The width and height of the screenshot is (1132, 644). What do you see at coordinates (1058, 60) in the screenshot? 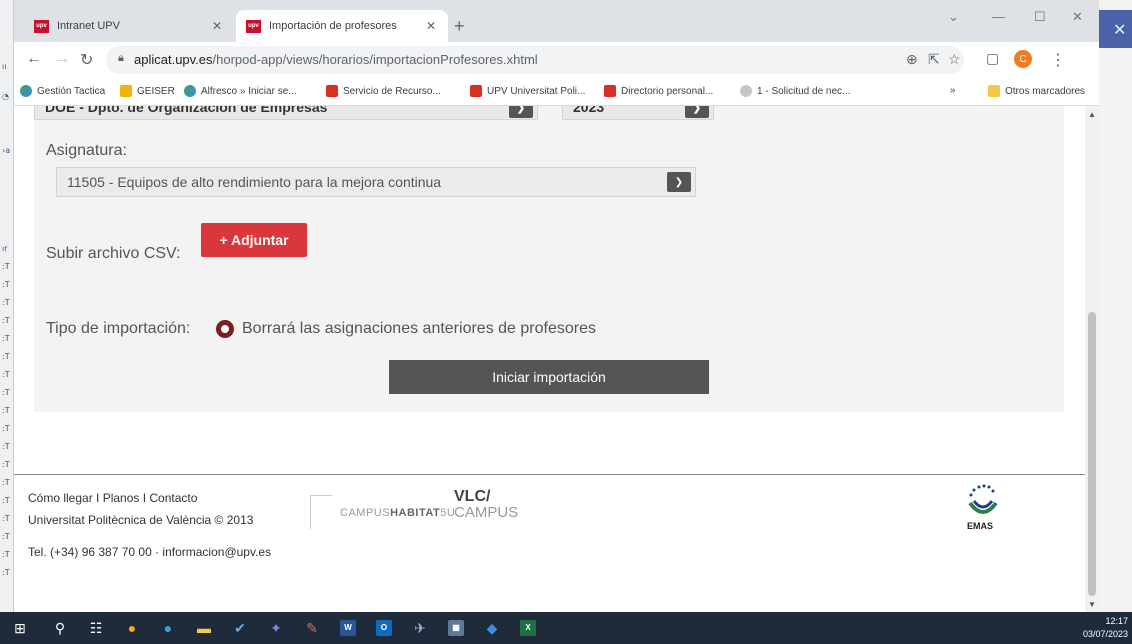
I see `menu-kebab-icon: ⋮` at bounding box center [1058, 60].